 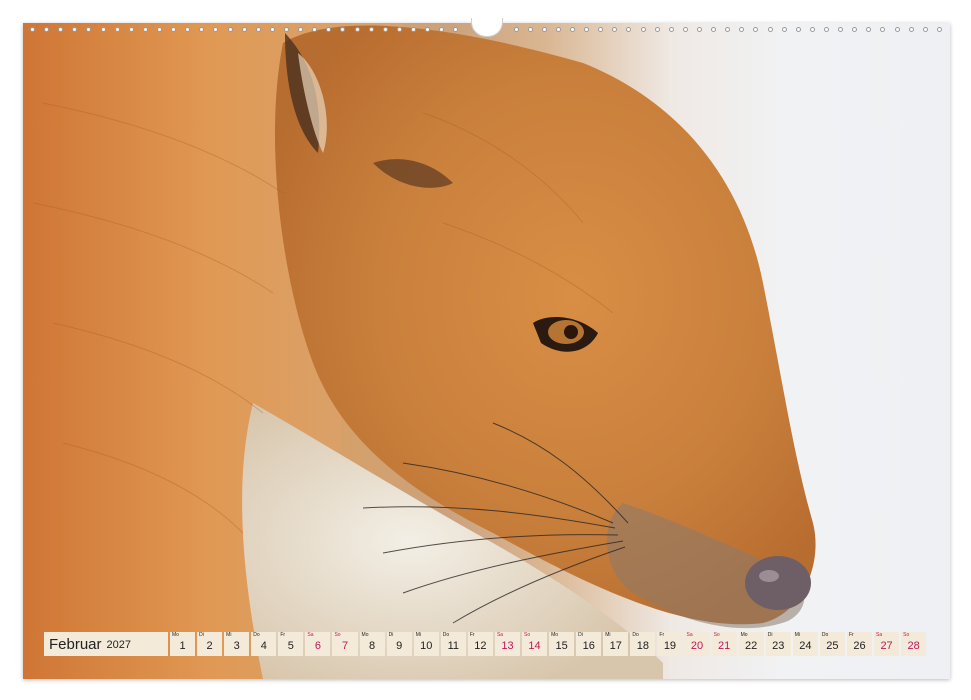 I want to click on day-cell: So 21, so click(x=724, y=644).